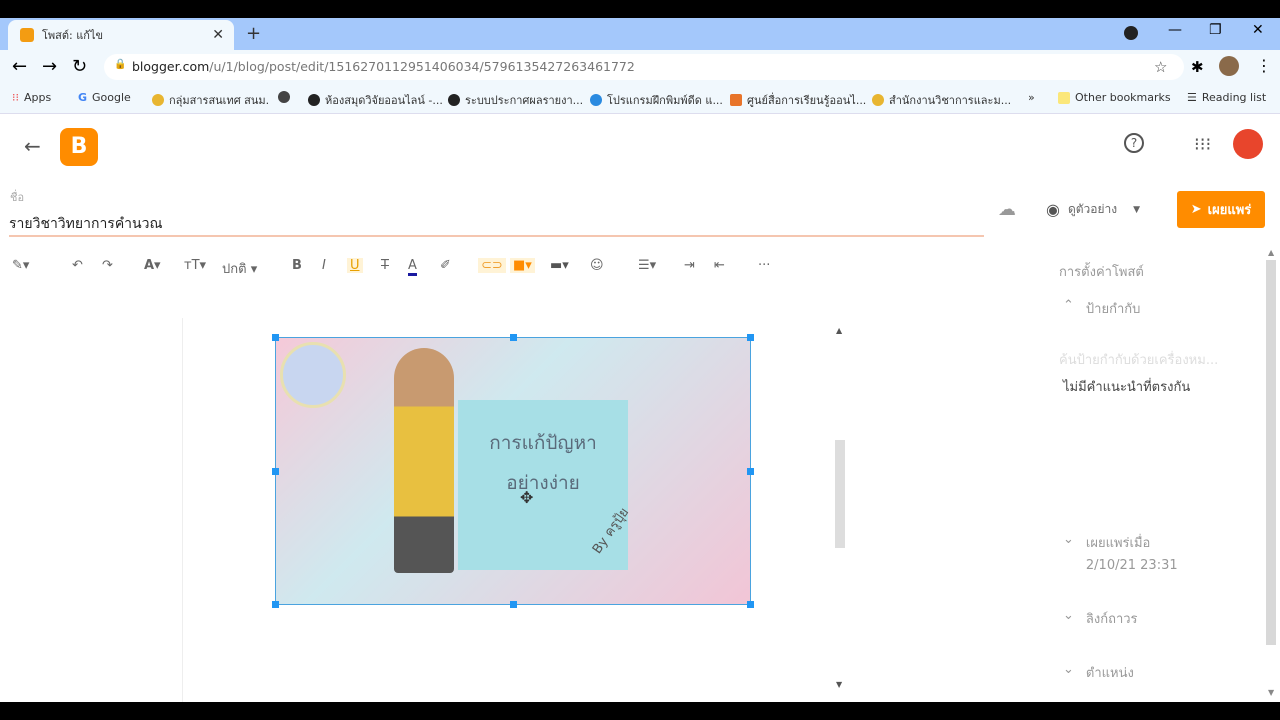 The height and width of the screenshot is (720, 1280). What do you see at coordinates (719, 265) in the screenshot?
I see `outdent-icon: ⇤` at bounding box center [719, 265].